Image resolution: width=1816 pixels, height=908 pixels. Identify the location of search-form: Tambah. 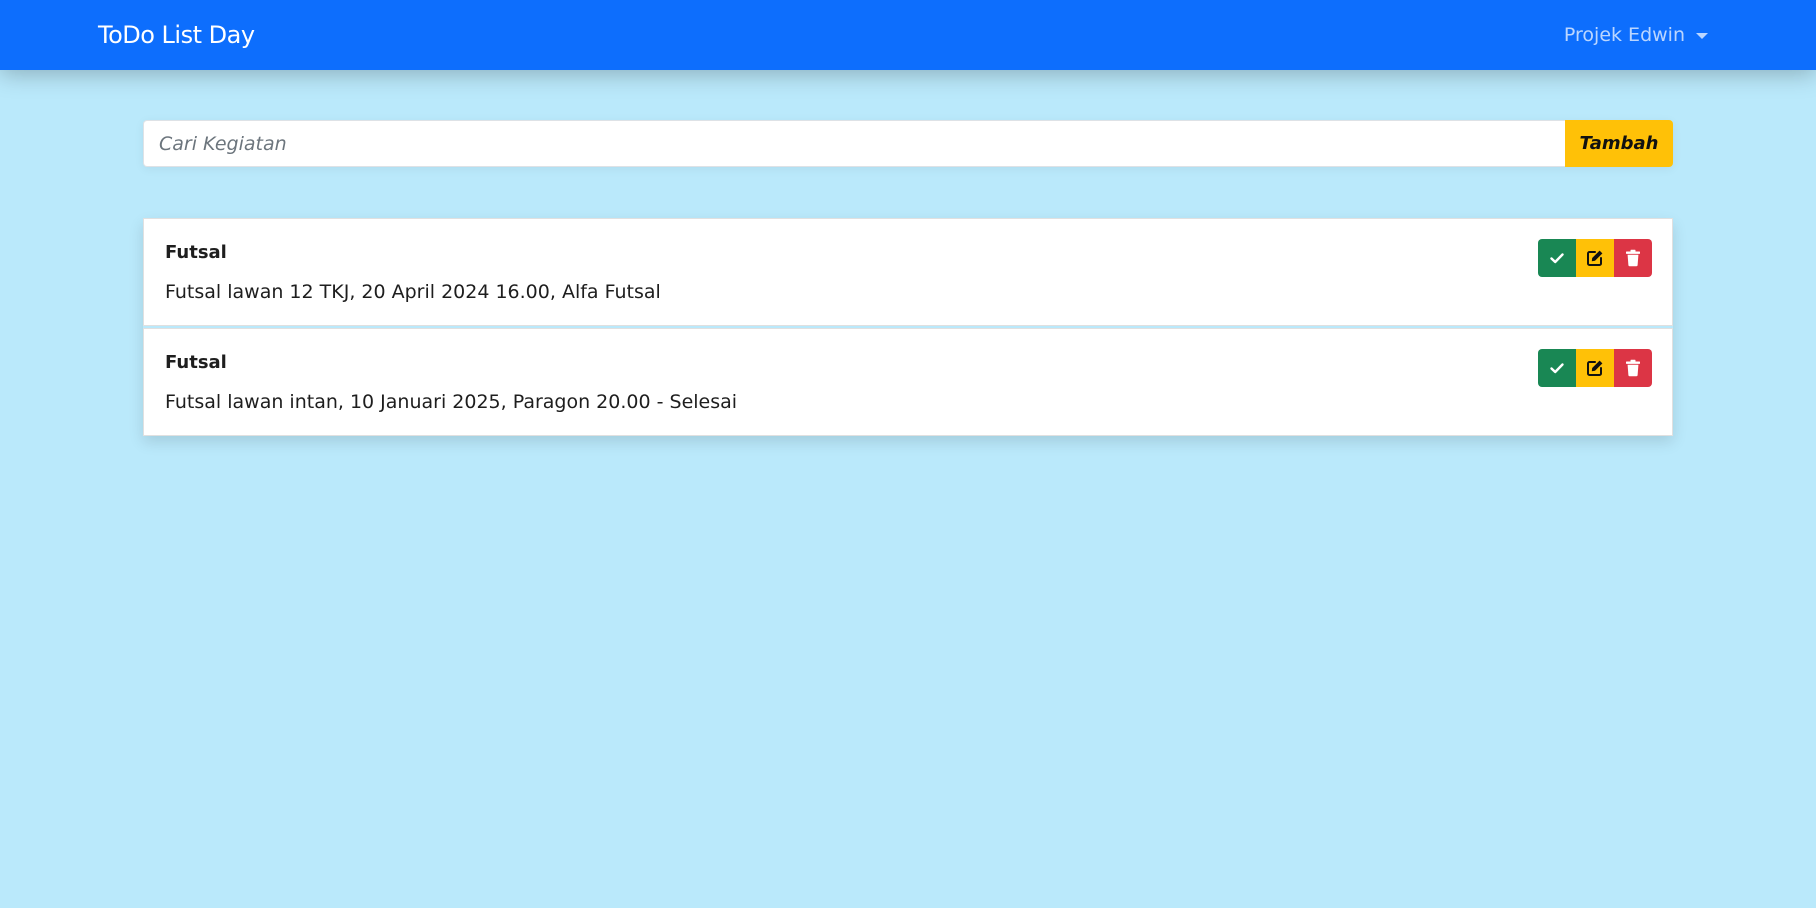
(908, 143).